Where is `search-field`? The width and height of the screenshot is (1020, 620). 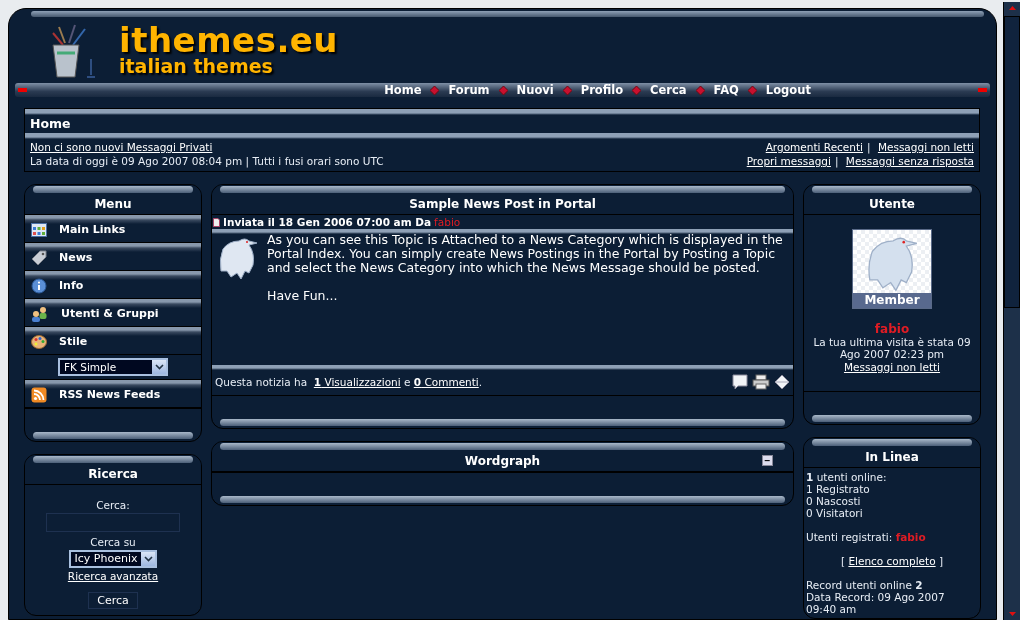 search-field is located at coordinates (113, 522).